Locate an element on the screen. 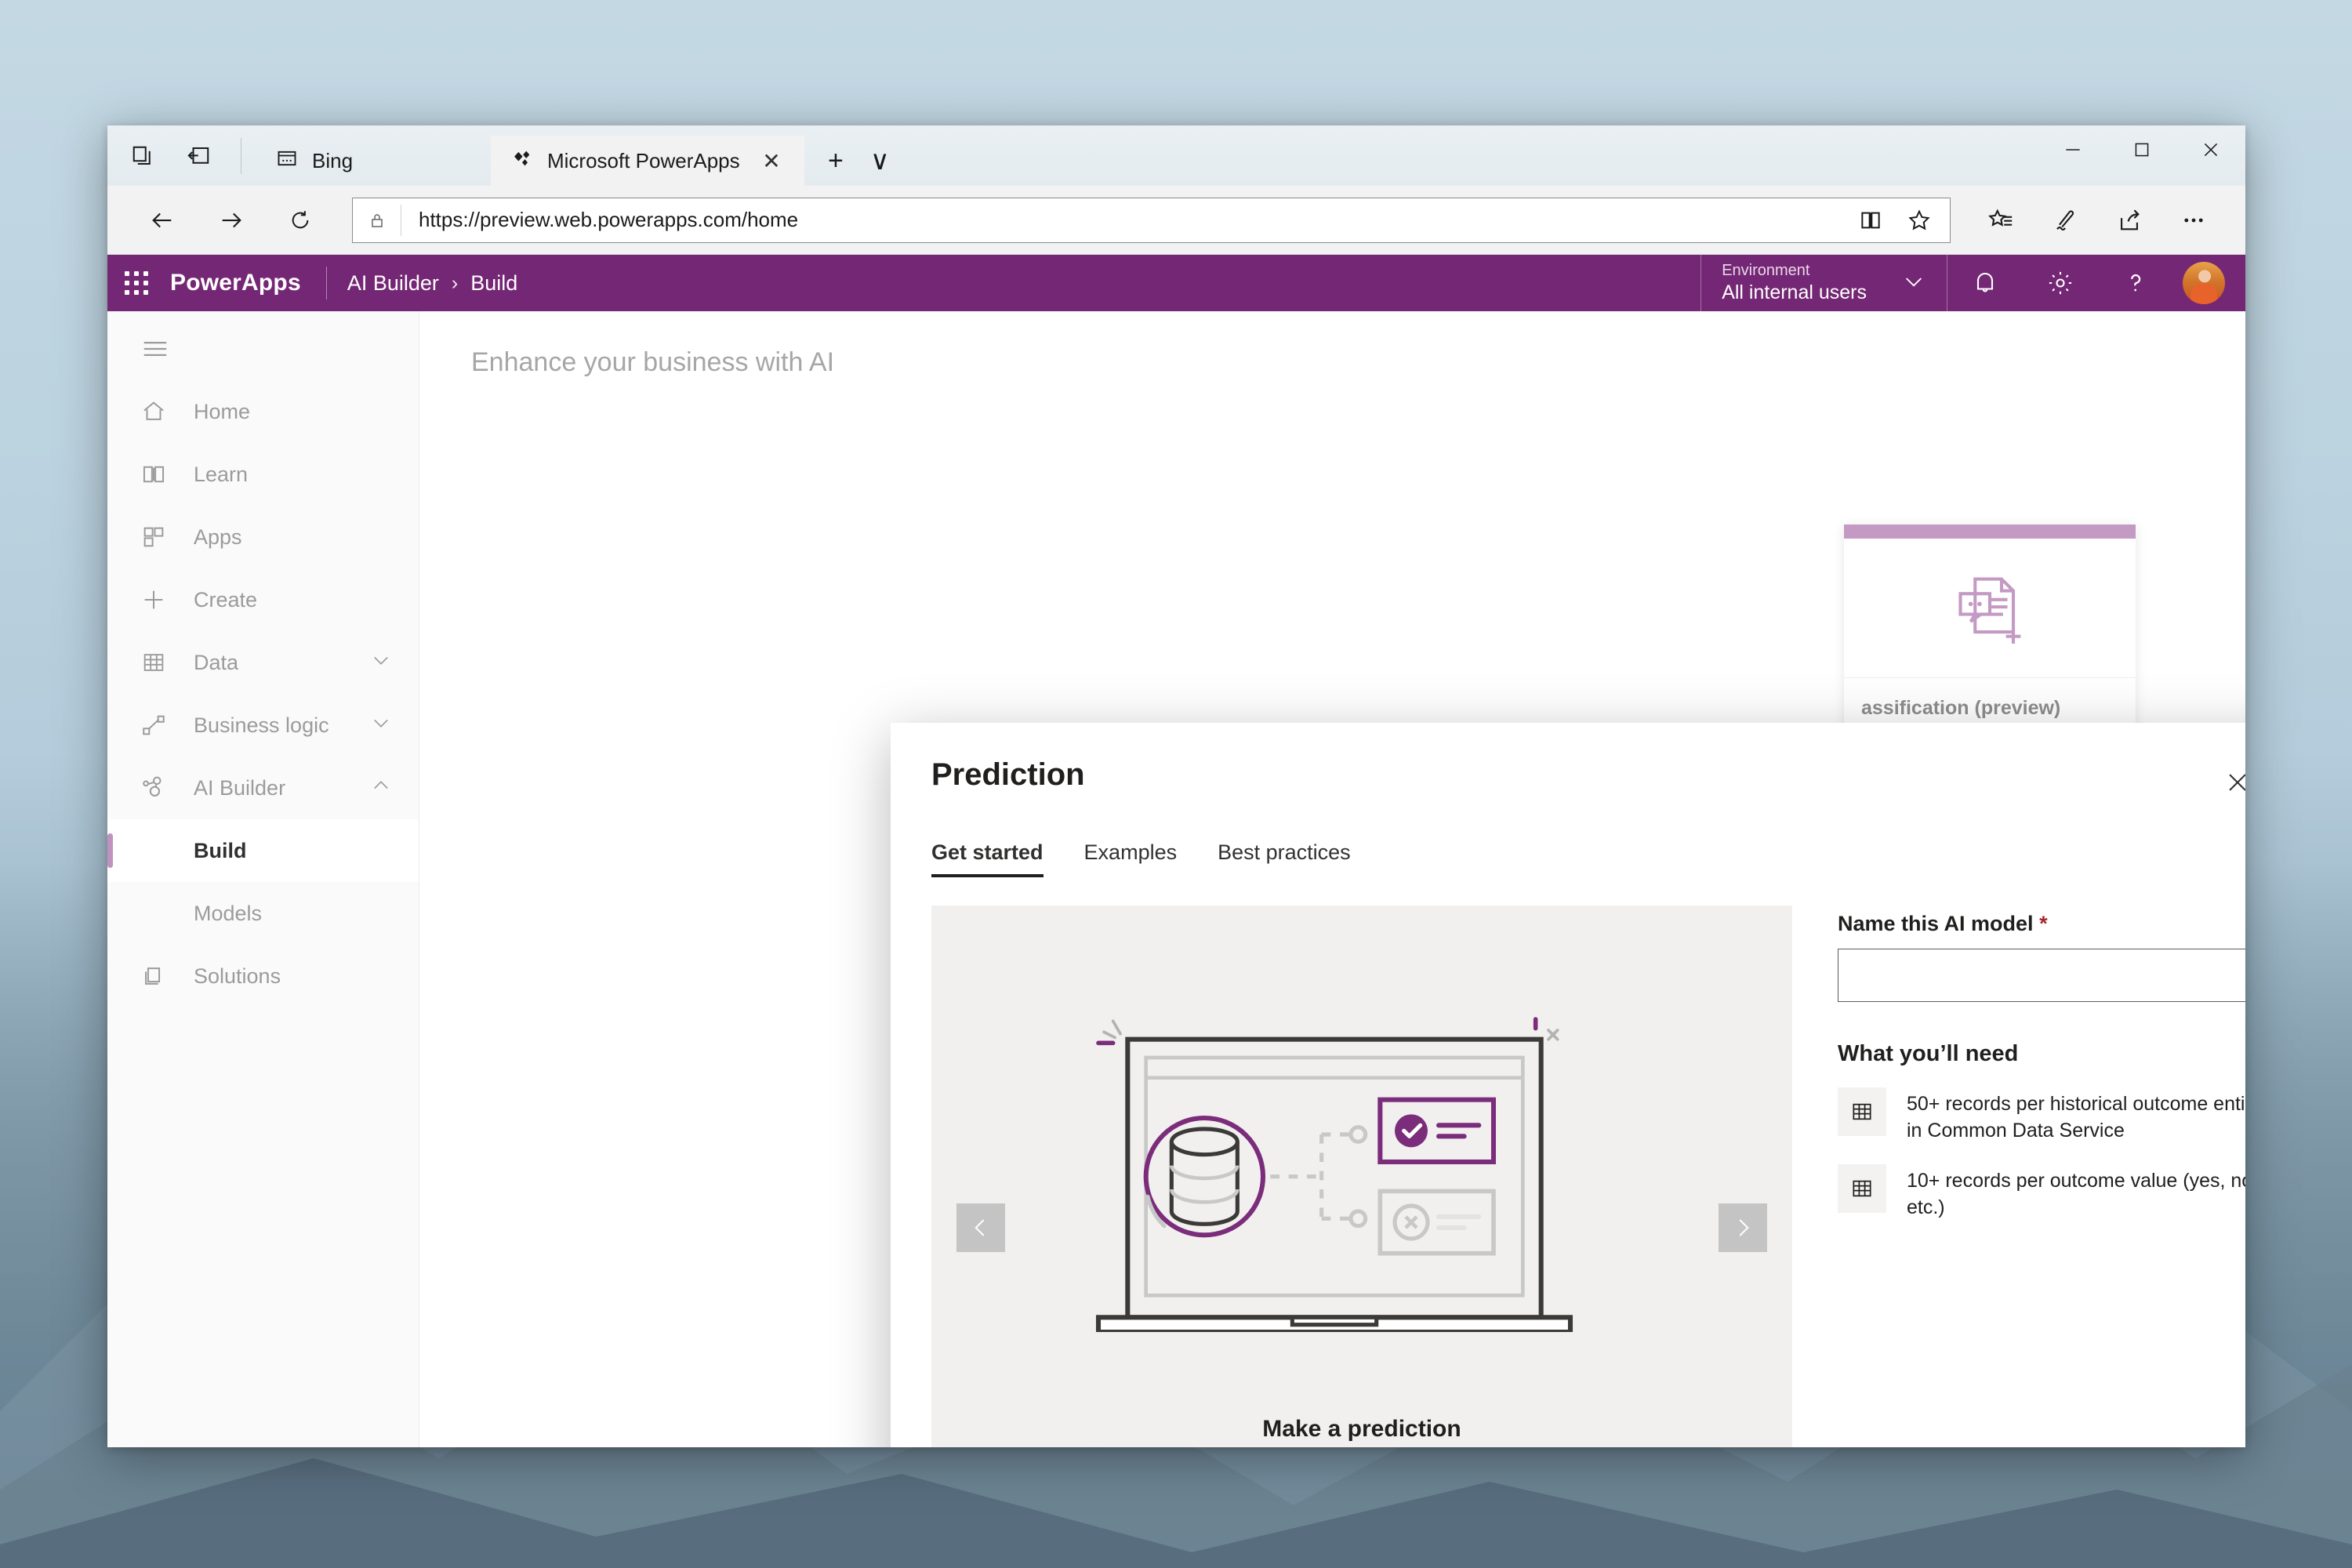 The width and height of the screenshot is (2352, 1568). dialog-header: Prediction is located at coordinates (1568, 765).